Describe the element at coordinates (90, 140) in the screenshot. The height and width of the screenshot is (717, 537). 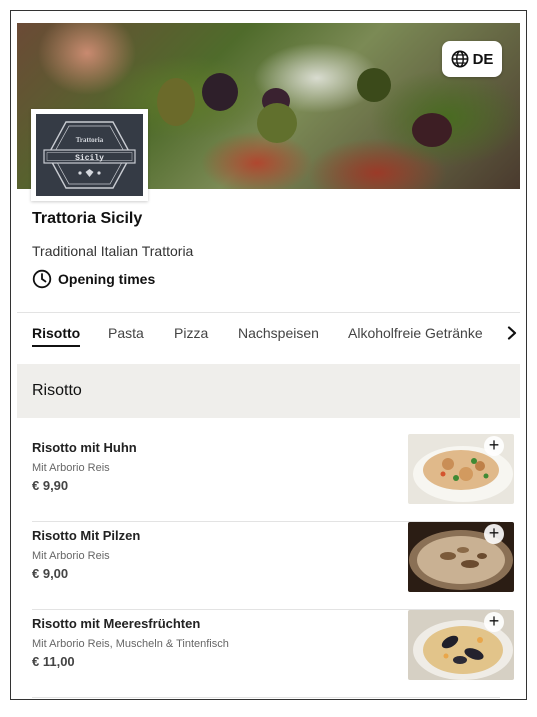
I see `logo-top-text: Trattoria` at that location.